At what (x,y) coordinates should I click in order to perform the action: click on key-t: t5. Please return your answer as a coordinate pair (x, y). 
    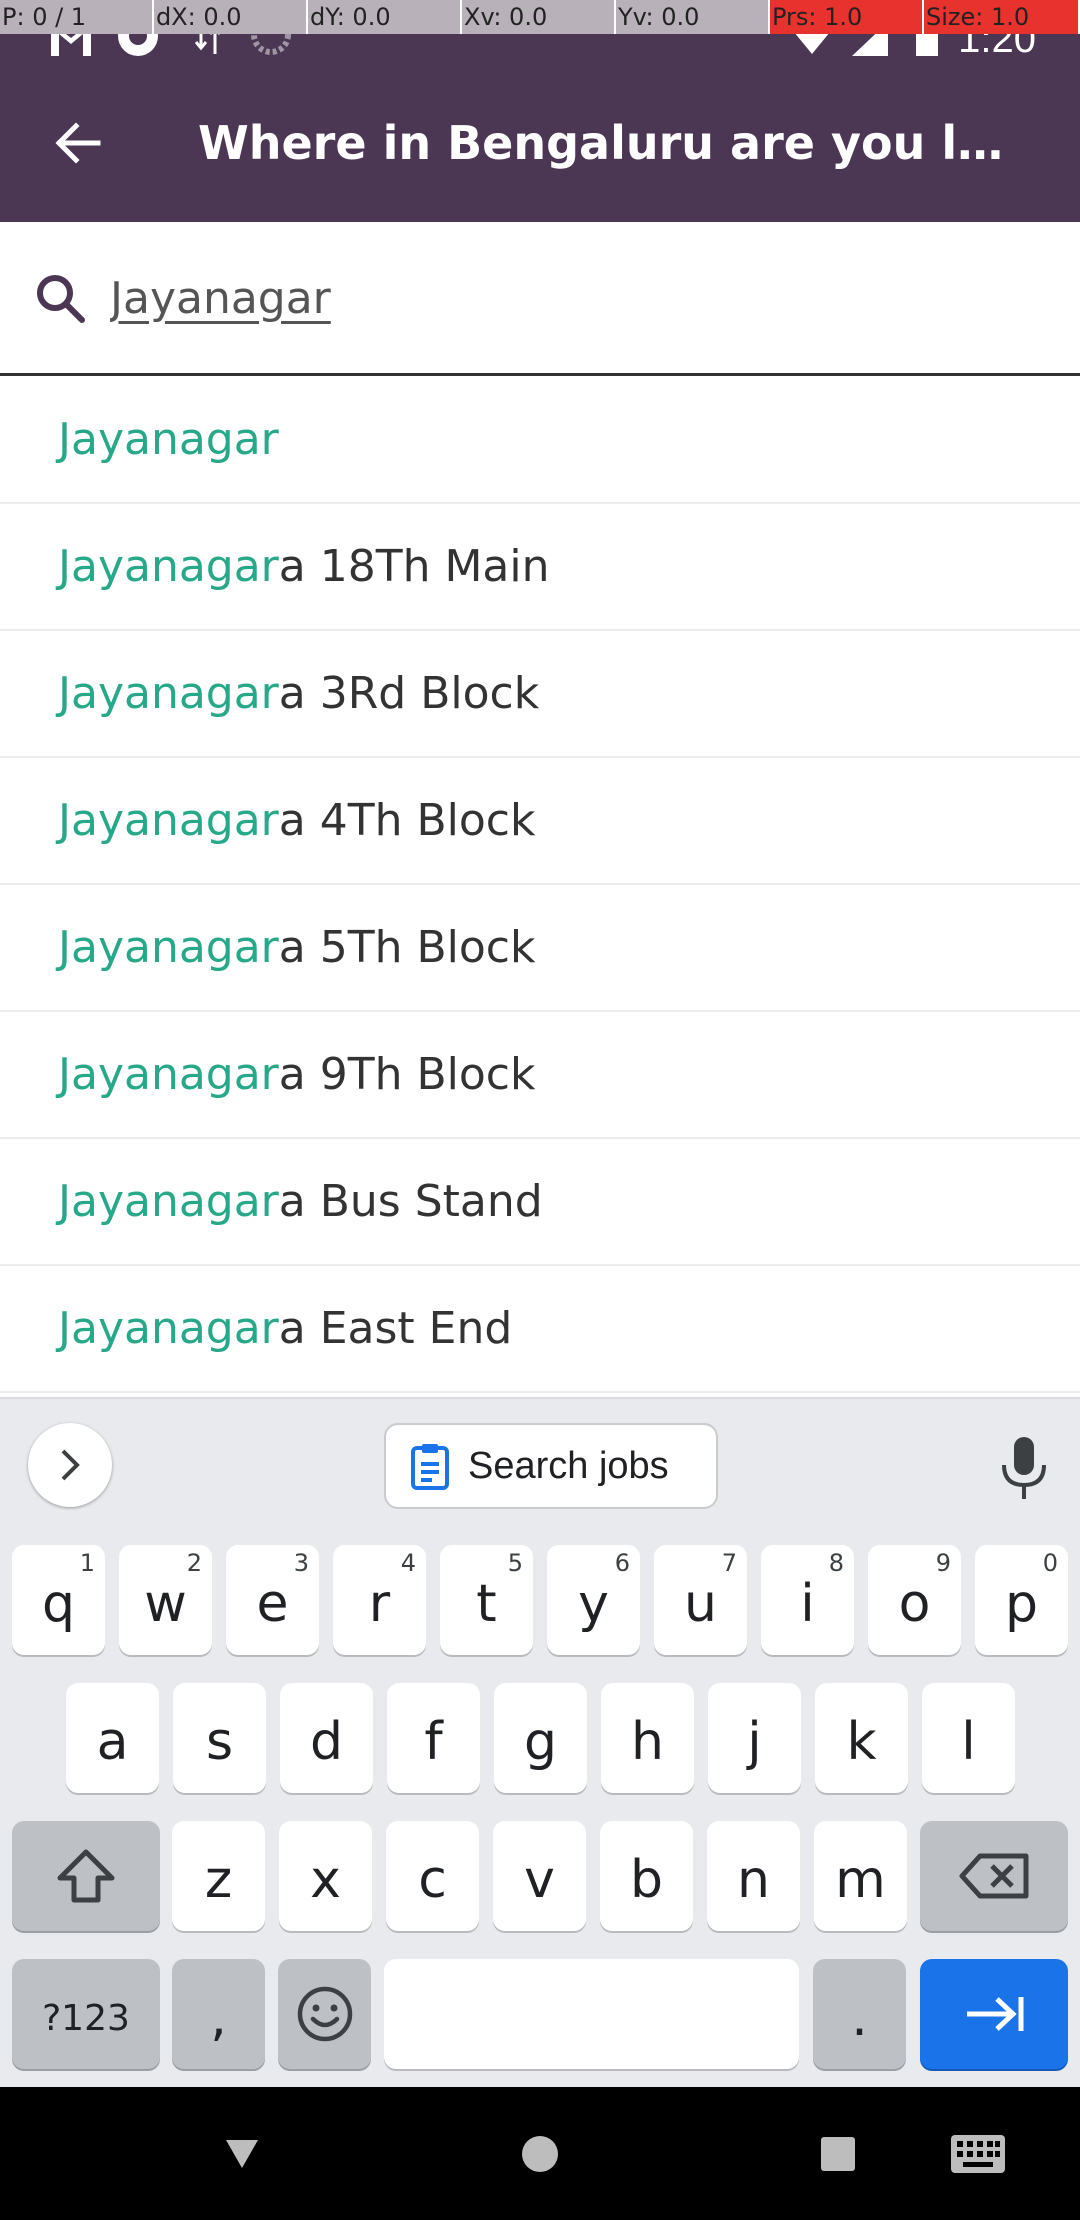
    Looking at the image, I should click on (486, 1600).